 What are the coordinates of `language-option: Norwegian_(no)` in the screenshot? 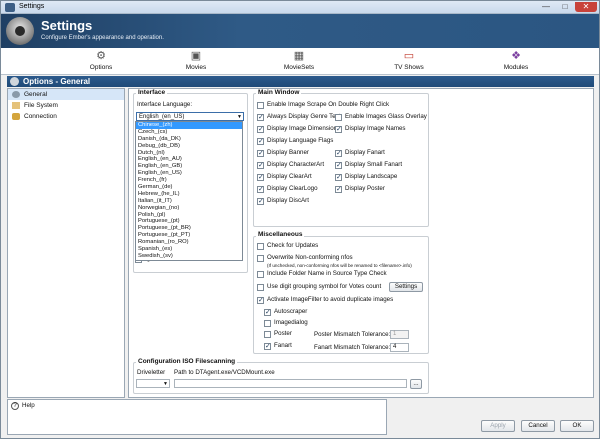 It's located at (189, 208).